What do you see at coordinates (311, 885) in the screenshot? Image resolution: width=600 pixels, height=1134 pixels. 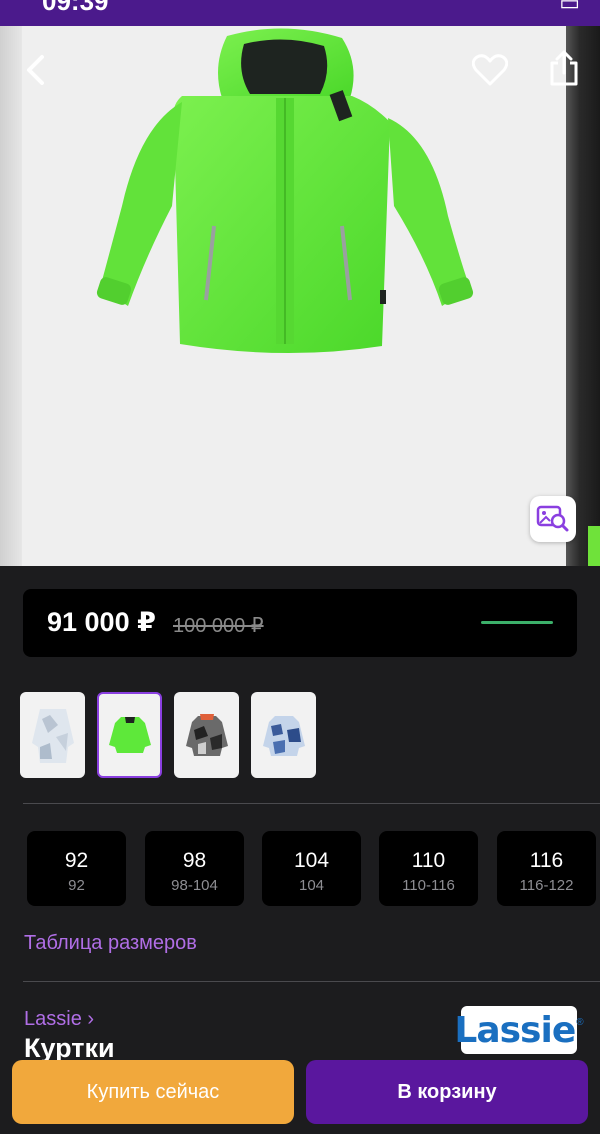 I see `size-option-sub: 104` at bounding box center [311, 885].